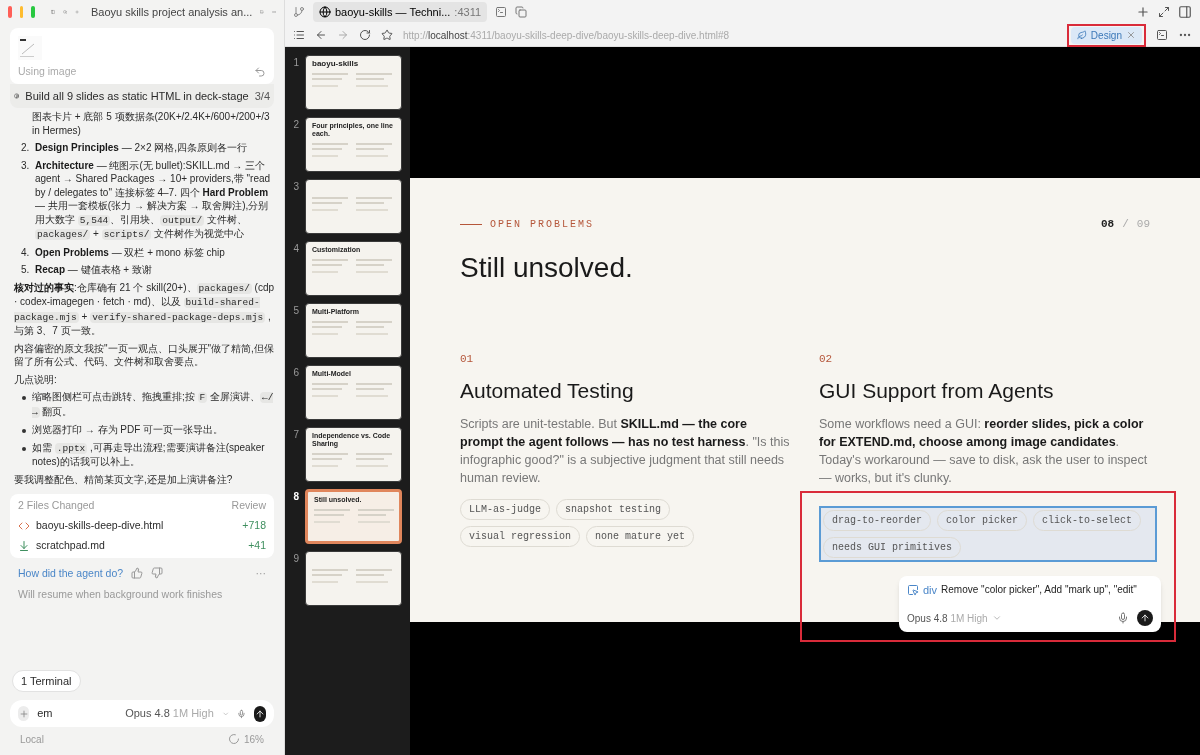 Image resolution: width=1200 pixels, height=755 pixels. I want to click on forward-icon, so click(343, 35).